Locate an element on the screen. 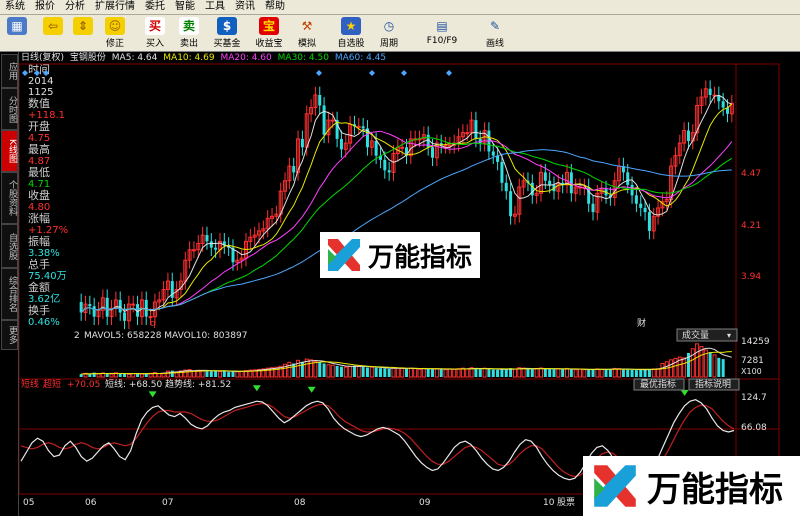 The height and width of the screenshot is (516, 800). toolbar-button: ◷ 周期 is located at coordinates (389, 33).